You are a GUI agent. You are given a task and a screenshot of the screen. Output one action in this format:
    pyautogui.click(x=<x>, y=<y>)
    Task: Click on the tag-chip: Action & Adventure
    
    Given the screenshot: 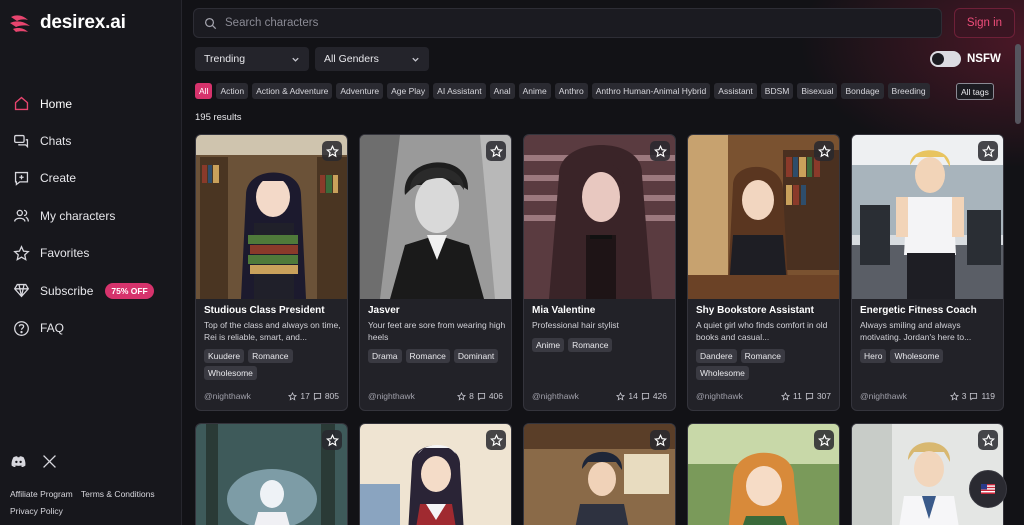 What is the action you would take?
    pyautogui.click(x=292, y=91)
    